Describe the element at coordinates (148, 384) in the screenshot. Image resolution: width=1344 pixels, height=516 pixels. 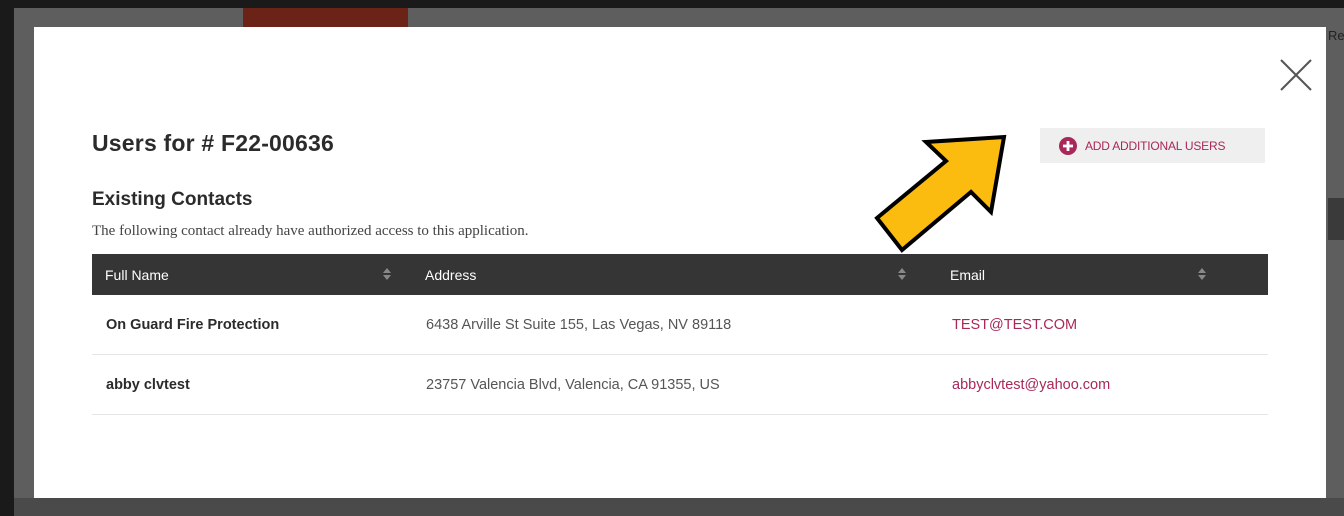
I see `contact-name: abby clvtest` at that location.